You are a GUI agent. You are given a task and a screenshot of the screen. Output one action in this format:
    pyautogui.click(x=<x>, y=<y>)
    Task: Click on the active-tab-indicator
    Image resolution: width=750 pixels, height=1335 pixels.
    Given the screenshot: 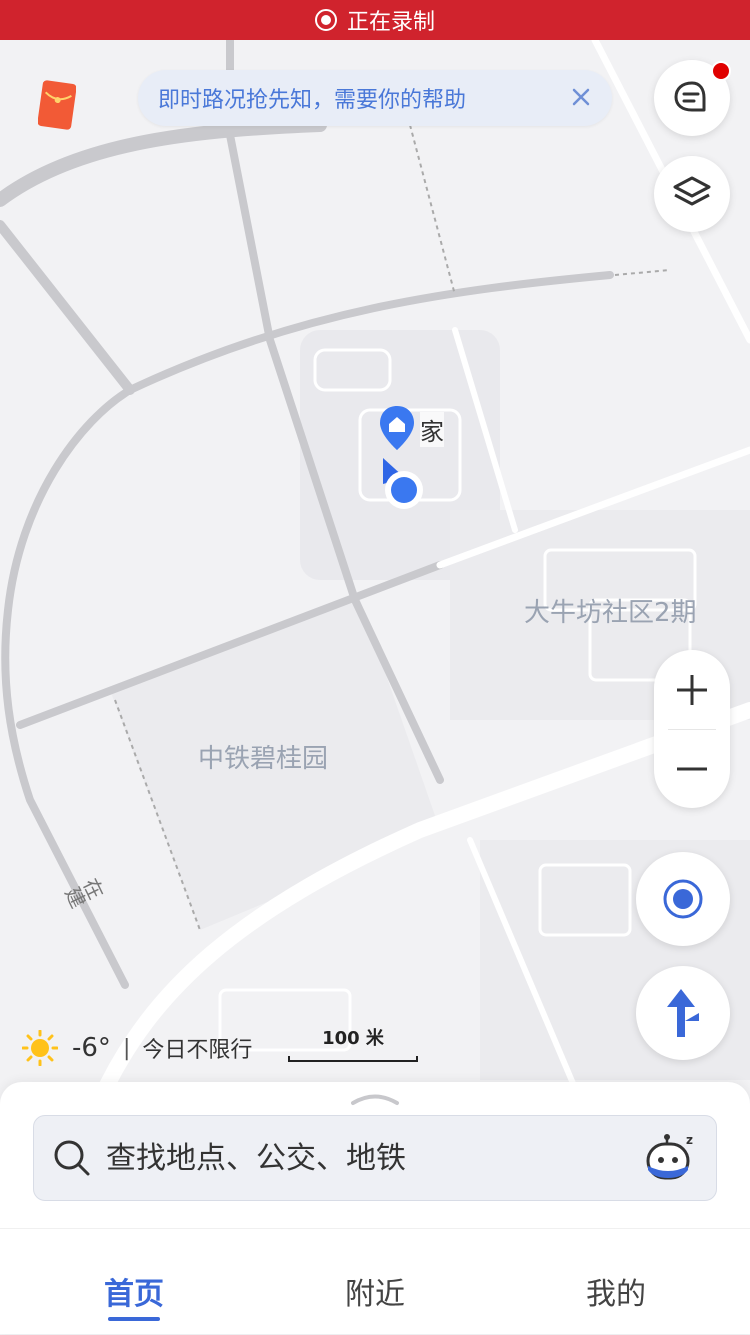 What is the action you would take?
    pyautogui.click(x=134, y=1319)
    